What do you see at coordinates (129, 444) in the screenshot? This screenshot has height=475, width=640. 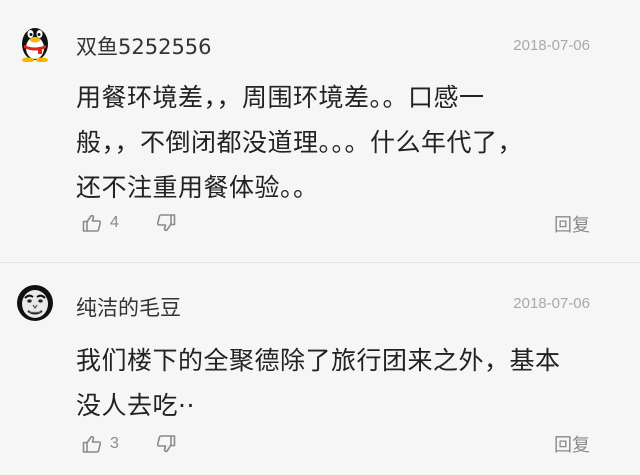 I see `comment-actions: 3` at bounding box center [129, 444].